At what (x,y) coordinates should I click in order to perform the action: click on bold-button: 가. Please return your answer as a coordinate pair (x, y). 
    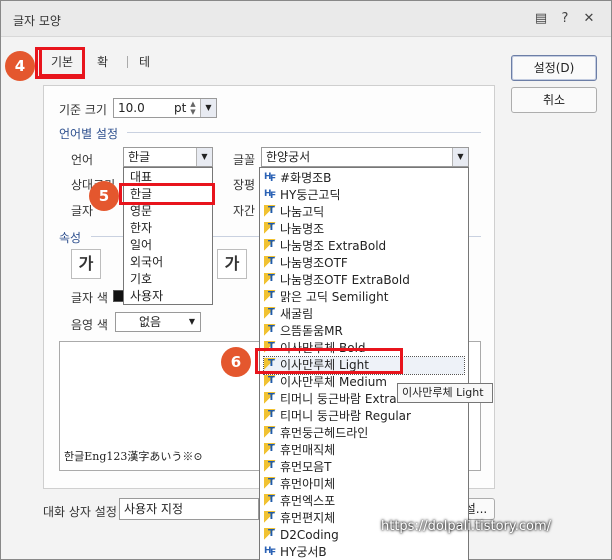
    Looking at the image, I should click on (86, 264).